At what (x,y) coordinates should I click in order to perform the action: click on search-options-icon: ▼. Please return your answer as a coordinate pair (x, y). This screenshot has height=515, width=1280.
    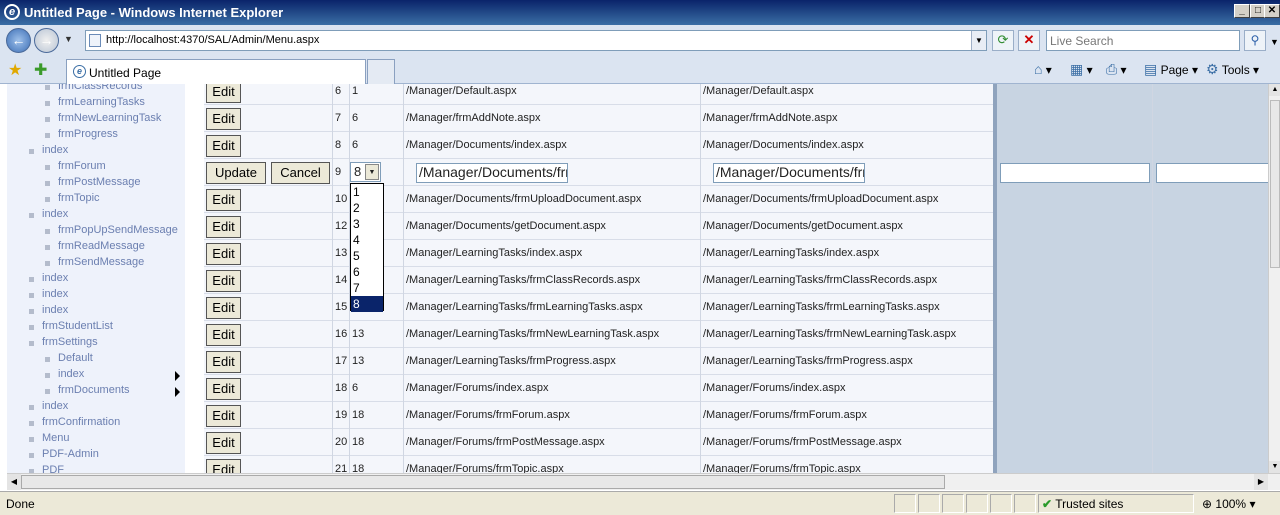
    Looking at the image, I should click on (1274, 42).